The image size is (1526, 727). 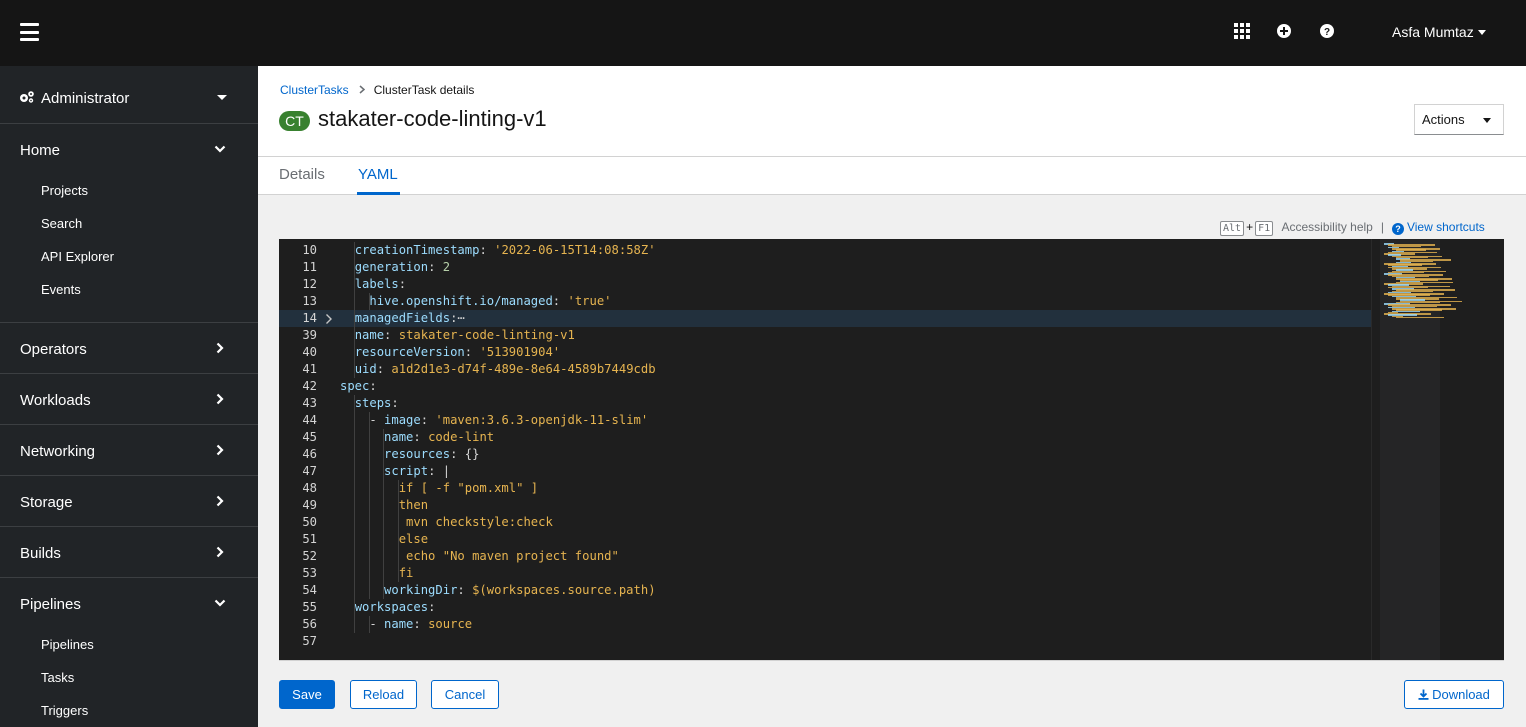 I want to click on tab-yaml: YAML, so click(x=378, y=174).